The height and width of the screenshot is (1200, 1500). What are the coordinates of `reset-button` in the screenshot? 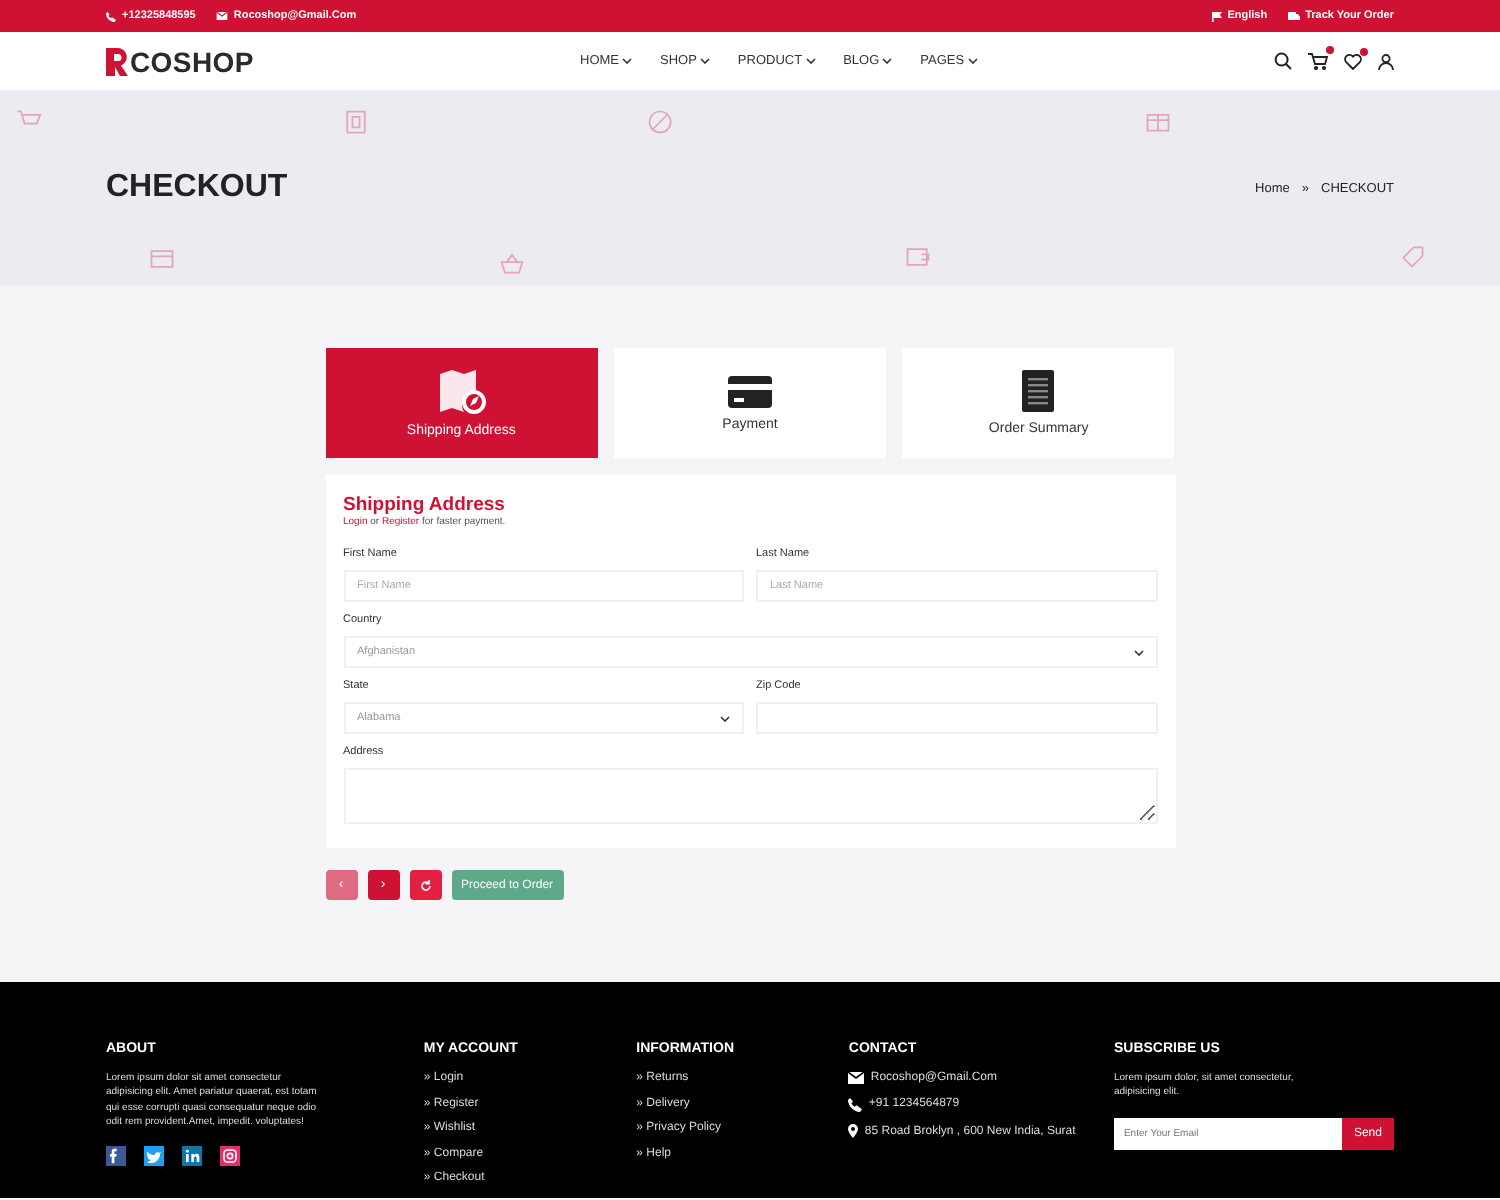 It's located at (425, 885).